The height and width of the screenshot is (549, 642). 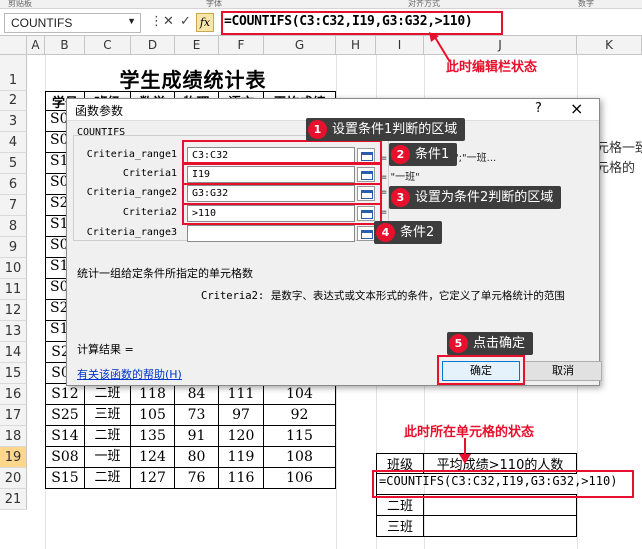 What do you see at coordinates (13, 499) in the screenshot?
I see `row-header-21: 21` at bounding box center [13, 499].